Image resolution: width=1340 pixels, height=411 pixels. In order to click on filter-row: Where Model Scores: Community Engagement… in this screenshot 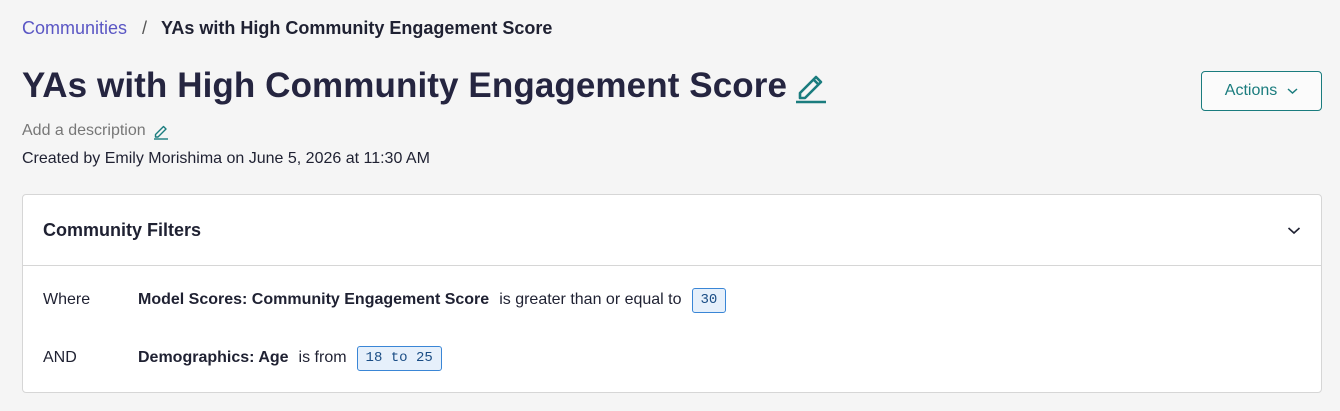, I will do `click(385, 300)`.